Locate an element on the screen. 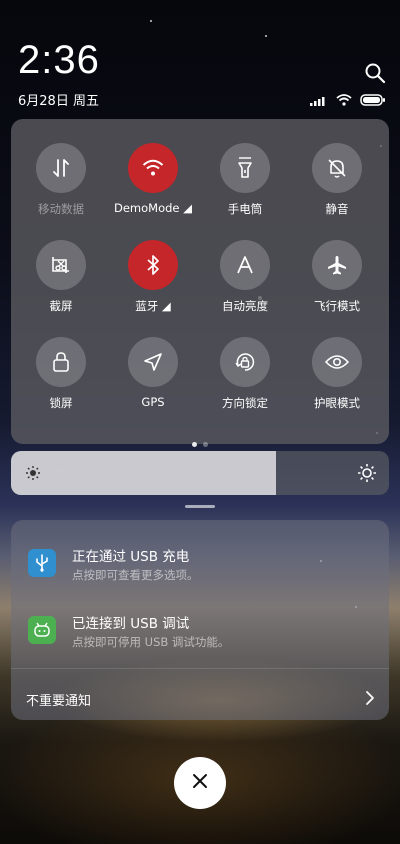  brightness-fill is located at coordinates (143, 473).